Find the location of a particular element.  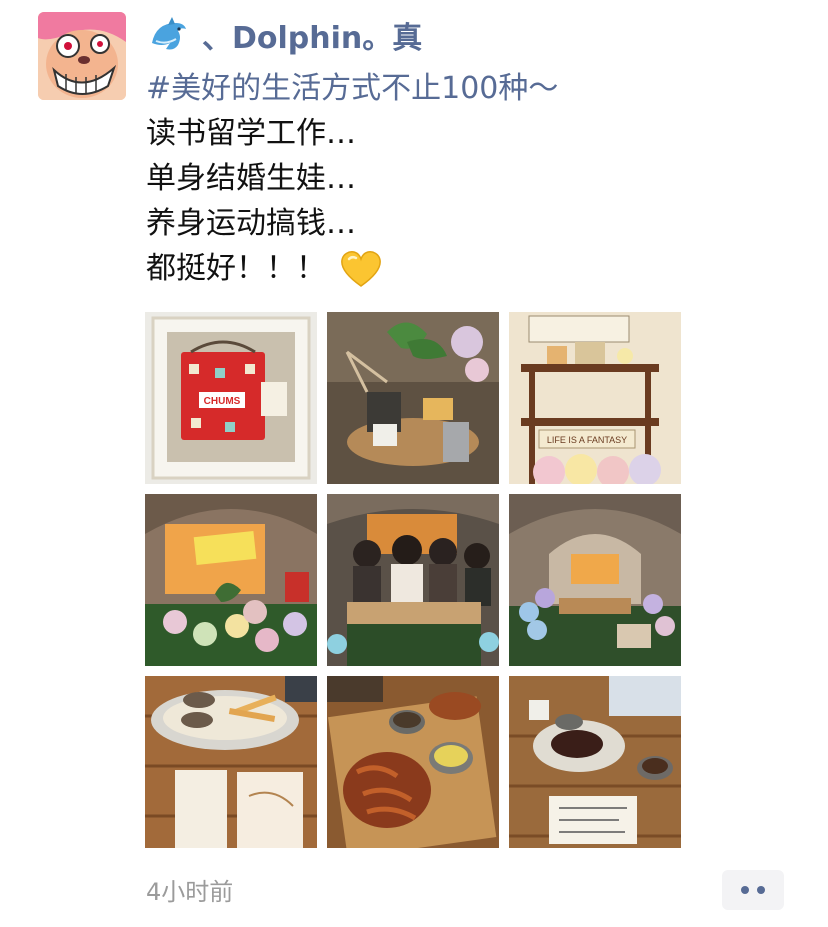

photo-label: LIFE IS A FANTASY is located at coordinates (587, 440).